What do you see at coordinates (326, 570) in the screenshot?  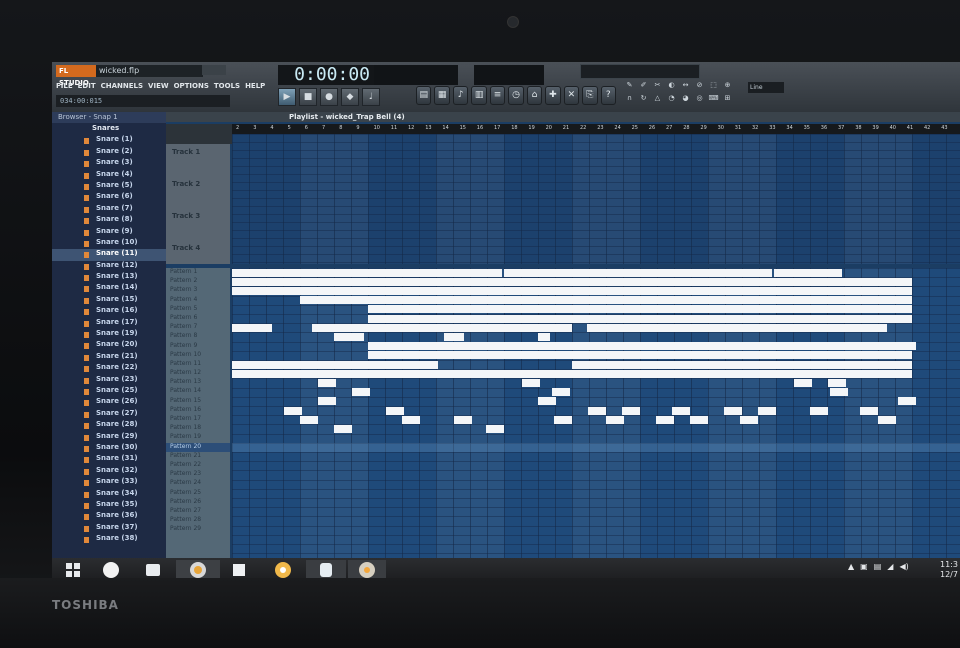 I see `app-icon` at bounding box center [326, 570].